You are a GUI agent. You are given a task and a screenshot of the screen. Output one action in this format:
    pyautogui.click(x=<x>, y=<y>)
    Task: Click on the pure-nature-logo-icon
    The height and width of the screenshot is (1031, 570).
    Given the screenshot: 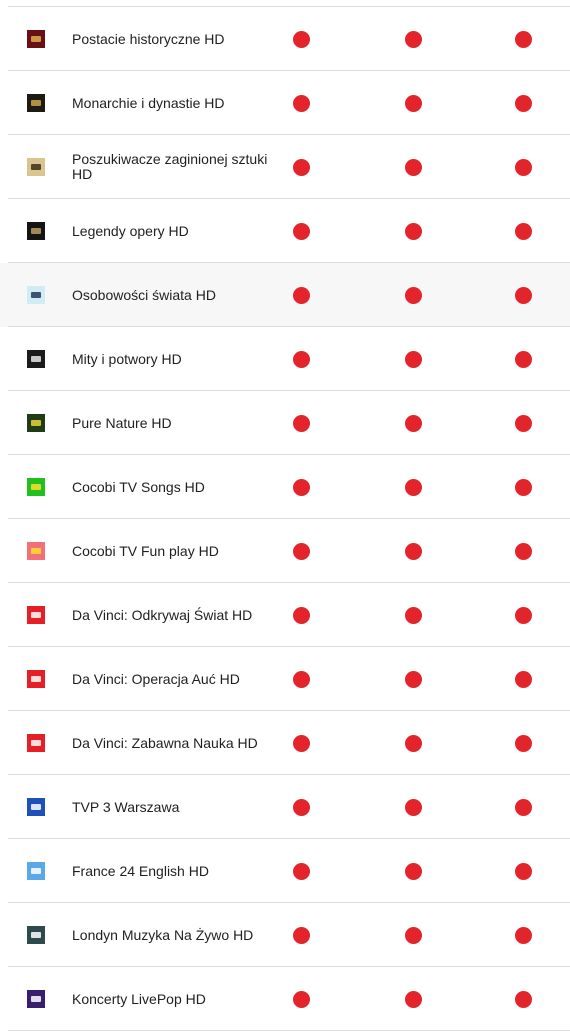 What is the action you would take?
    pyautogui.click(x=36, y=423)
    